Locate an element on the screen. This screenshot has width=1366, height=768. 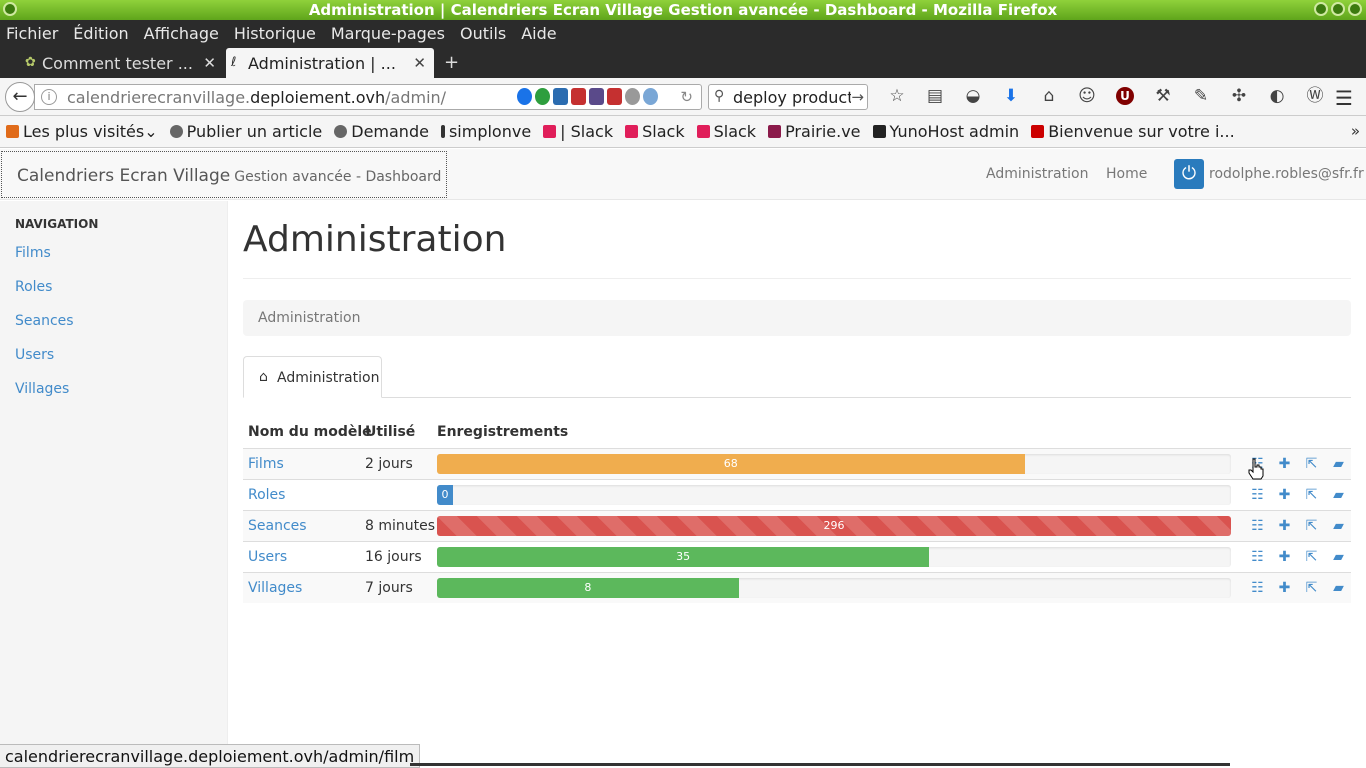
url-extension-icons is located at coordinates (587, 96).